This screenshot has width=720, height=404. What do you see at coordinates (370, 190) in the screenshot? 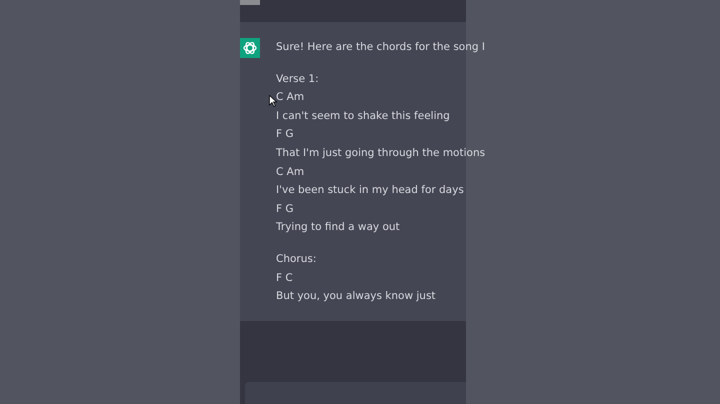
I see `lyric-line: I've been stuck in my head for days` at bounding box center [370, 190].